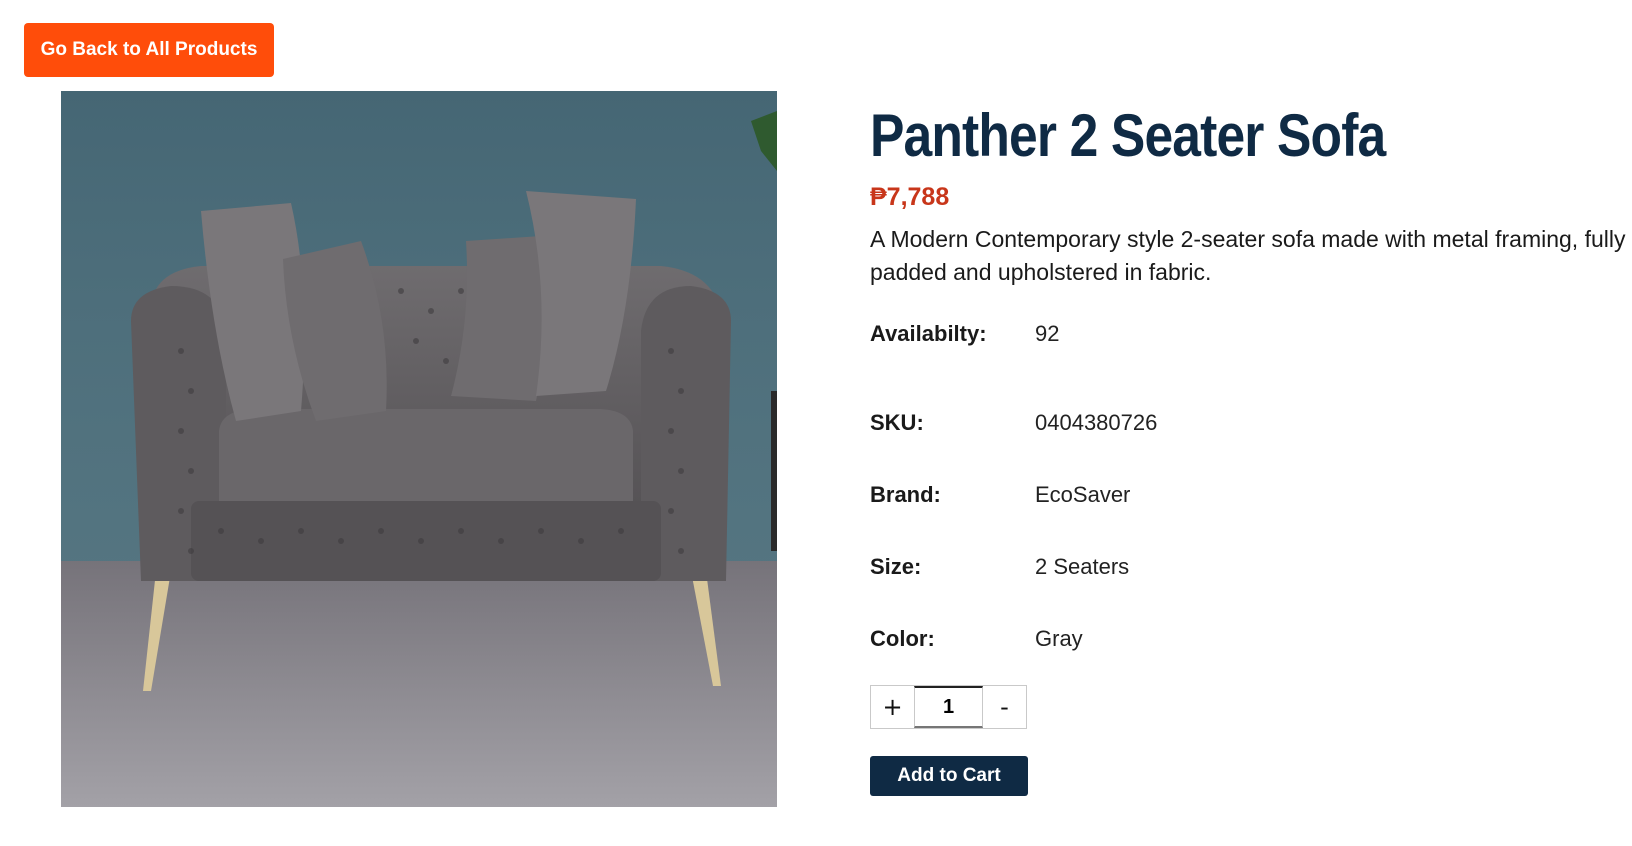 The width and height of the screenshot is (1632, 846). What do you see at coordinates (1082, 566) in the screenshot?
I see `attribute-value: 2 Seaters` at bounding box center [1082, 566].